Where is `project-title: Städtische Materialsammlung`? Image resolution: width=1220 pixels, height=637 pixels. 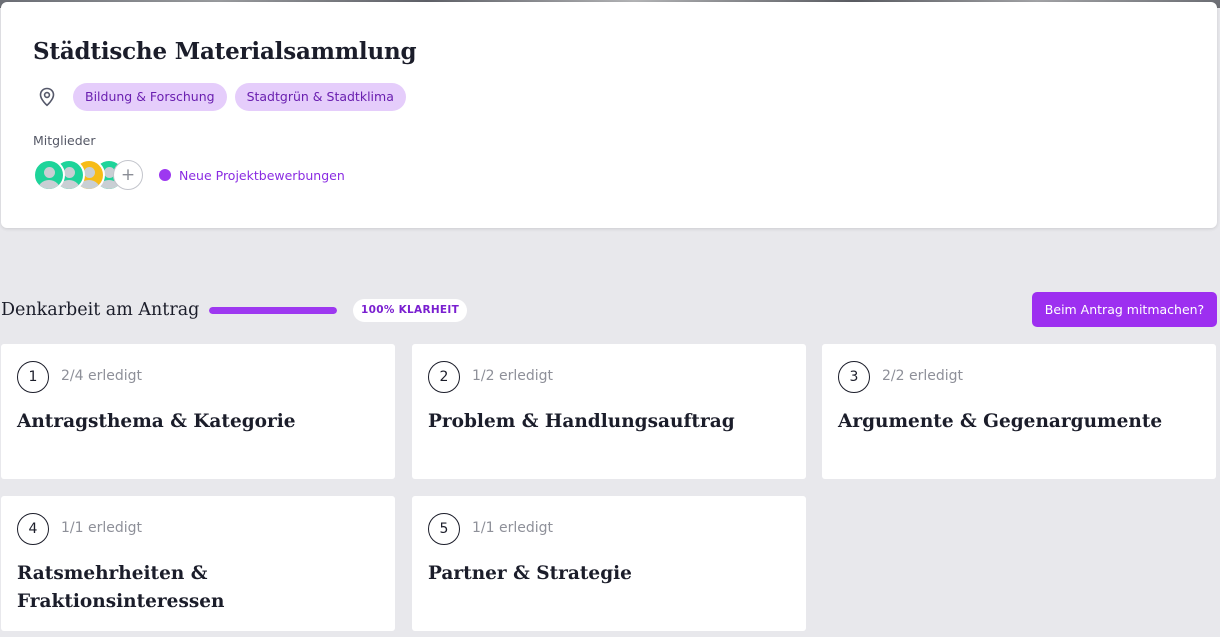
project-title: Städtische Materialsammlung is located at coordinates (225, 51).